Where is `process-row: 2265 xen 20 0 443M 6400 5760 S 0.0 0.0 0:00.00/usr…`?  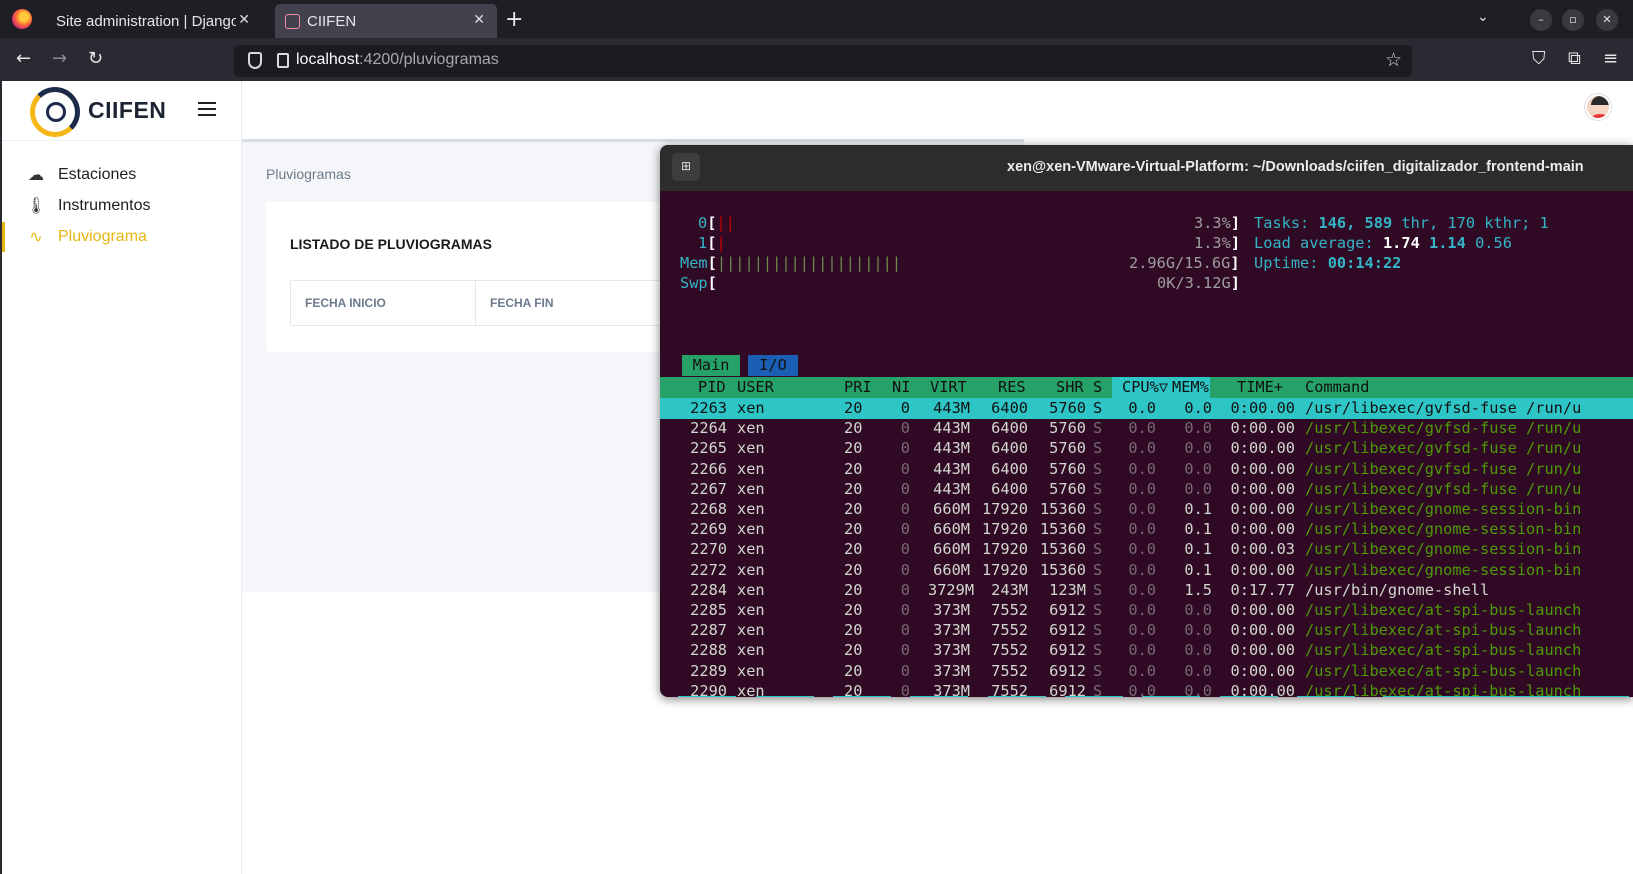
process-row: 2265 xen 20 0 443M 6400 5760 S 0.0 0.0 0:00.00/usr… is located at coordinates (1146, 448).